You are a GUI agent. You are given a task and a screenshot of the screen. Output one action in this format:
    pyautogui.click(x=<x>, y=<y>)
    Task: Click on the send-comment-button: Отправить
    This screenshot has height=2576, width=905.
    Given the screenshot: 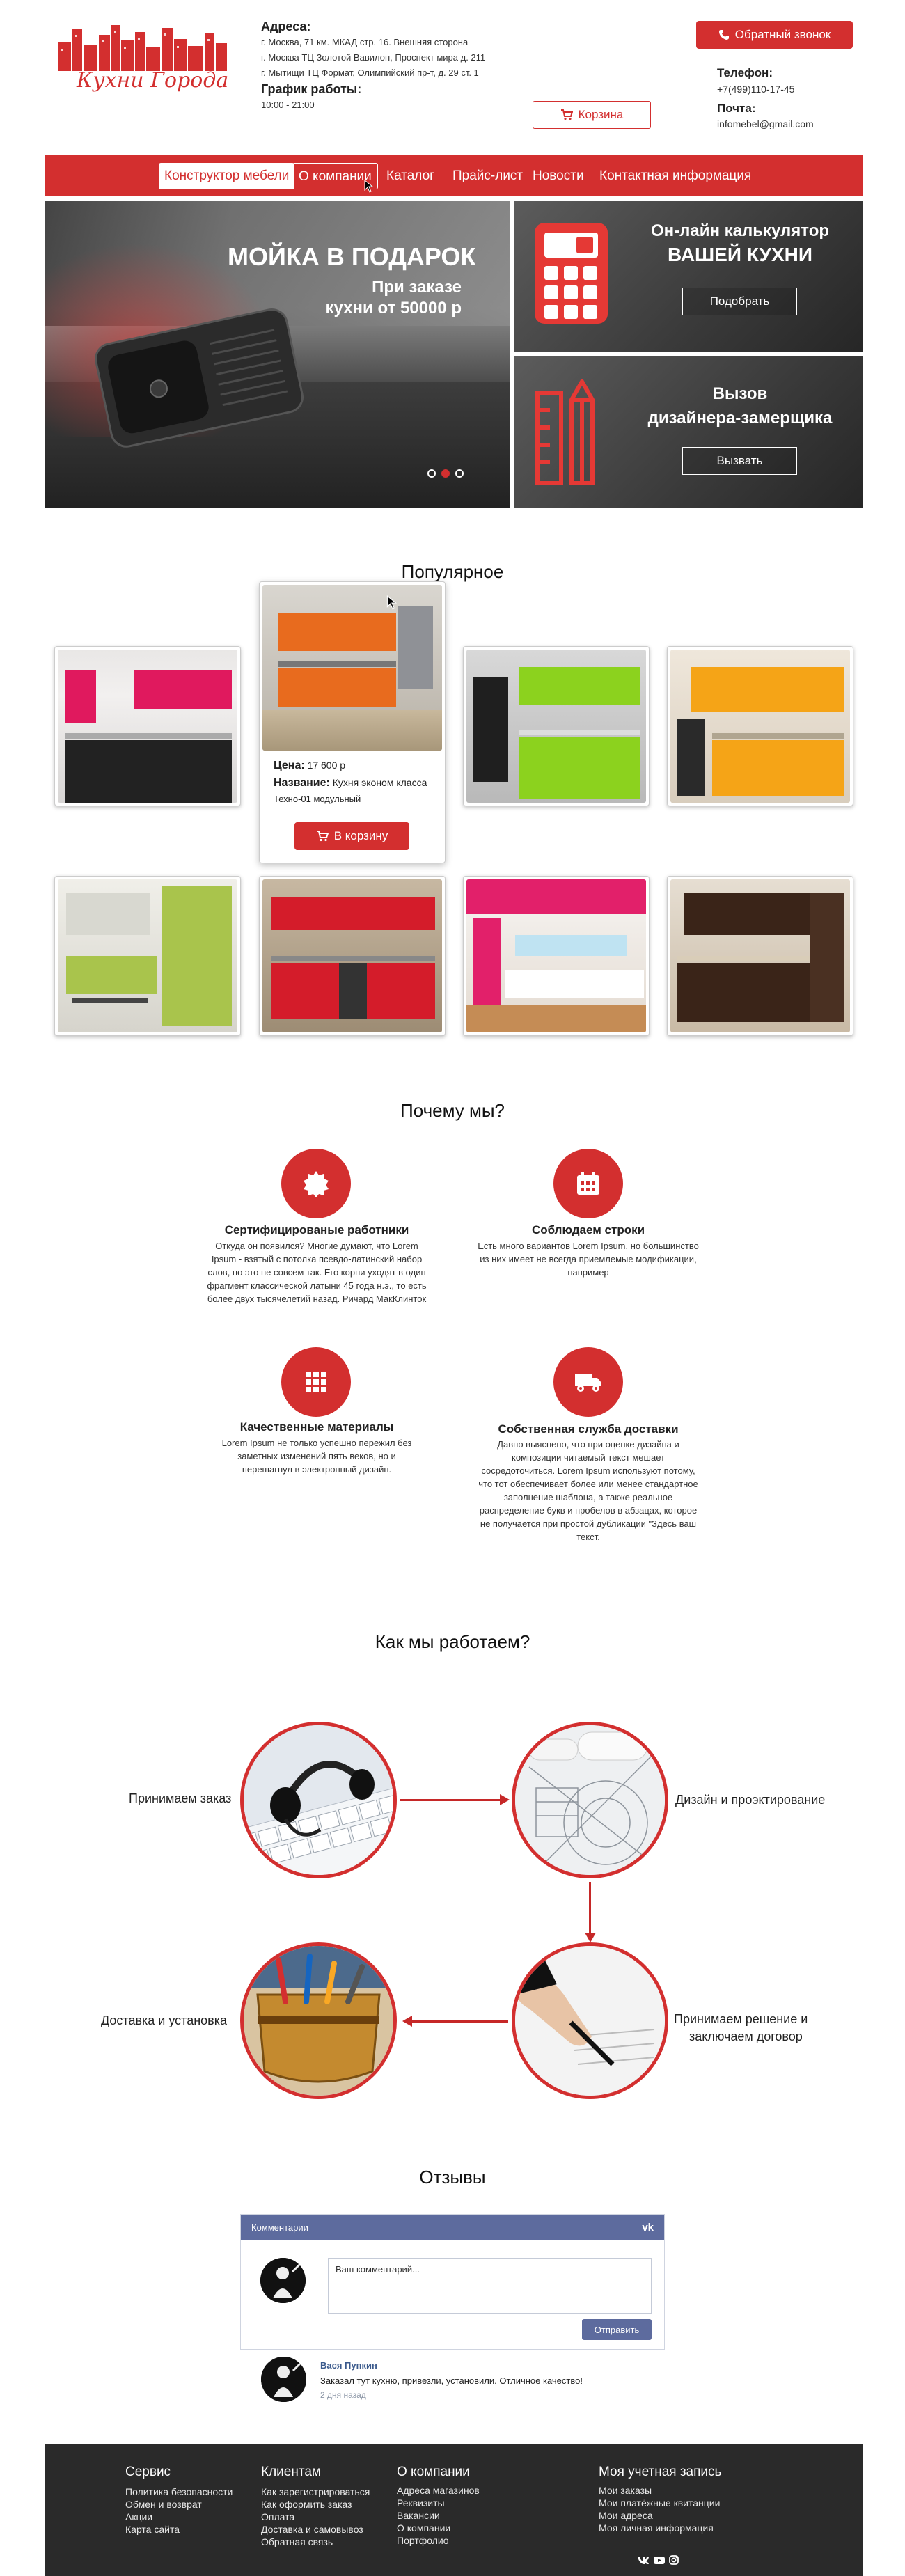 What is the action you would take?
    pyautogui.click(x=617, y=2329)
    